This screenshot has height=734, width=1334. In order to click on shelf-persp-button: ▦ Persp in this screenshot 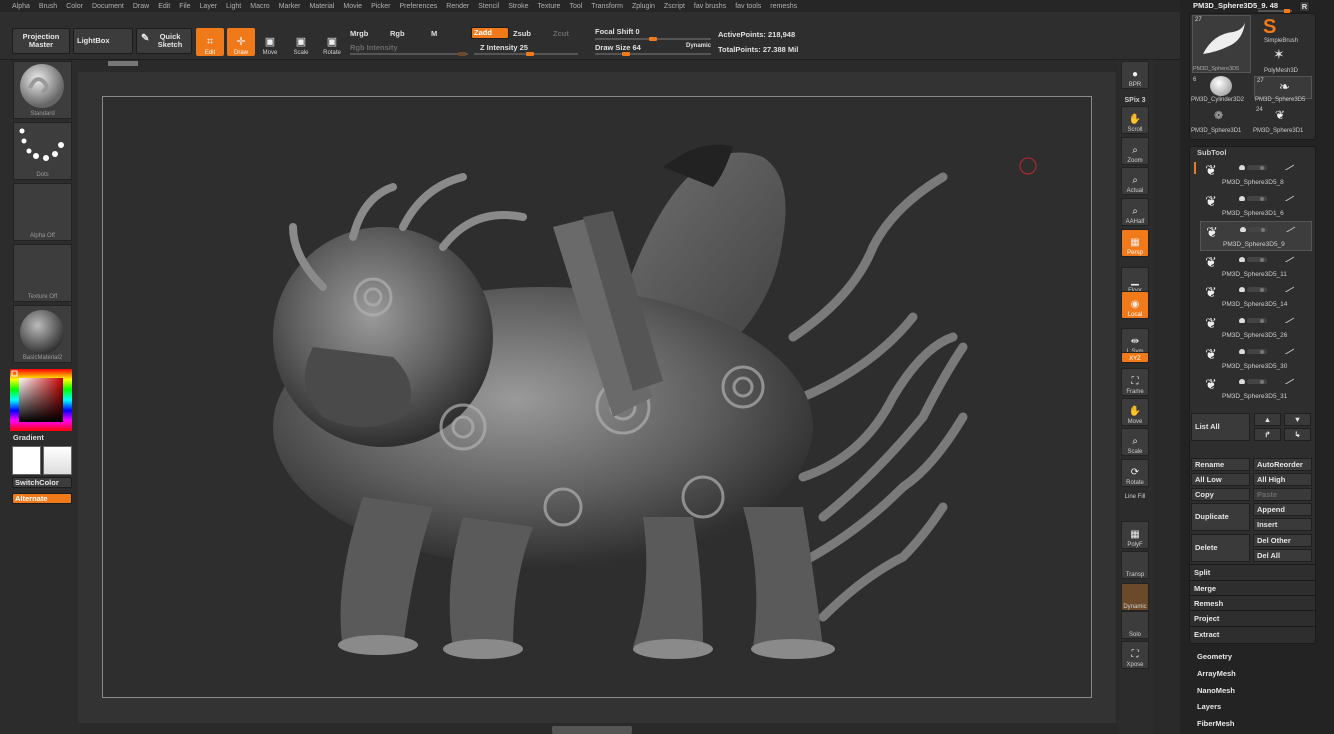, I will do `click(1135, 243)`.